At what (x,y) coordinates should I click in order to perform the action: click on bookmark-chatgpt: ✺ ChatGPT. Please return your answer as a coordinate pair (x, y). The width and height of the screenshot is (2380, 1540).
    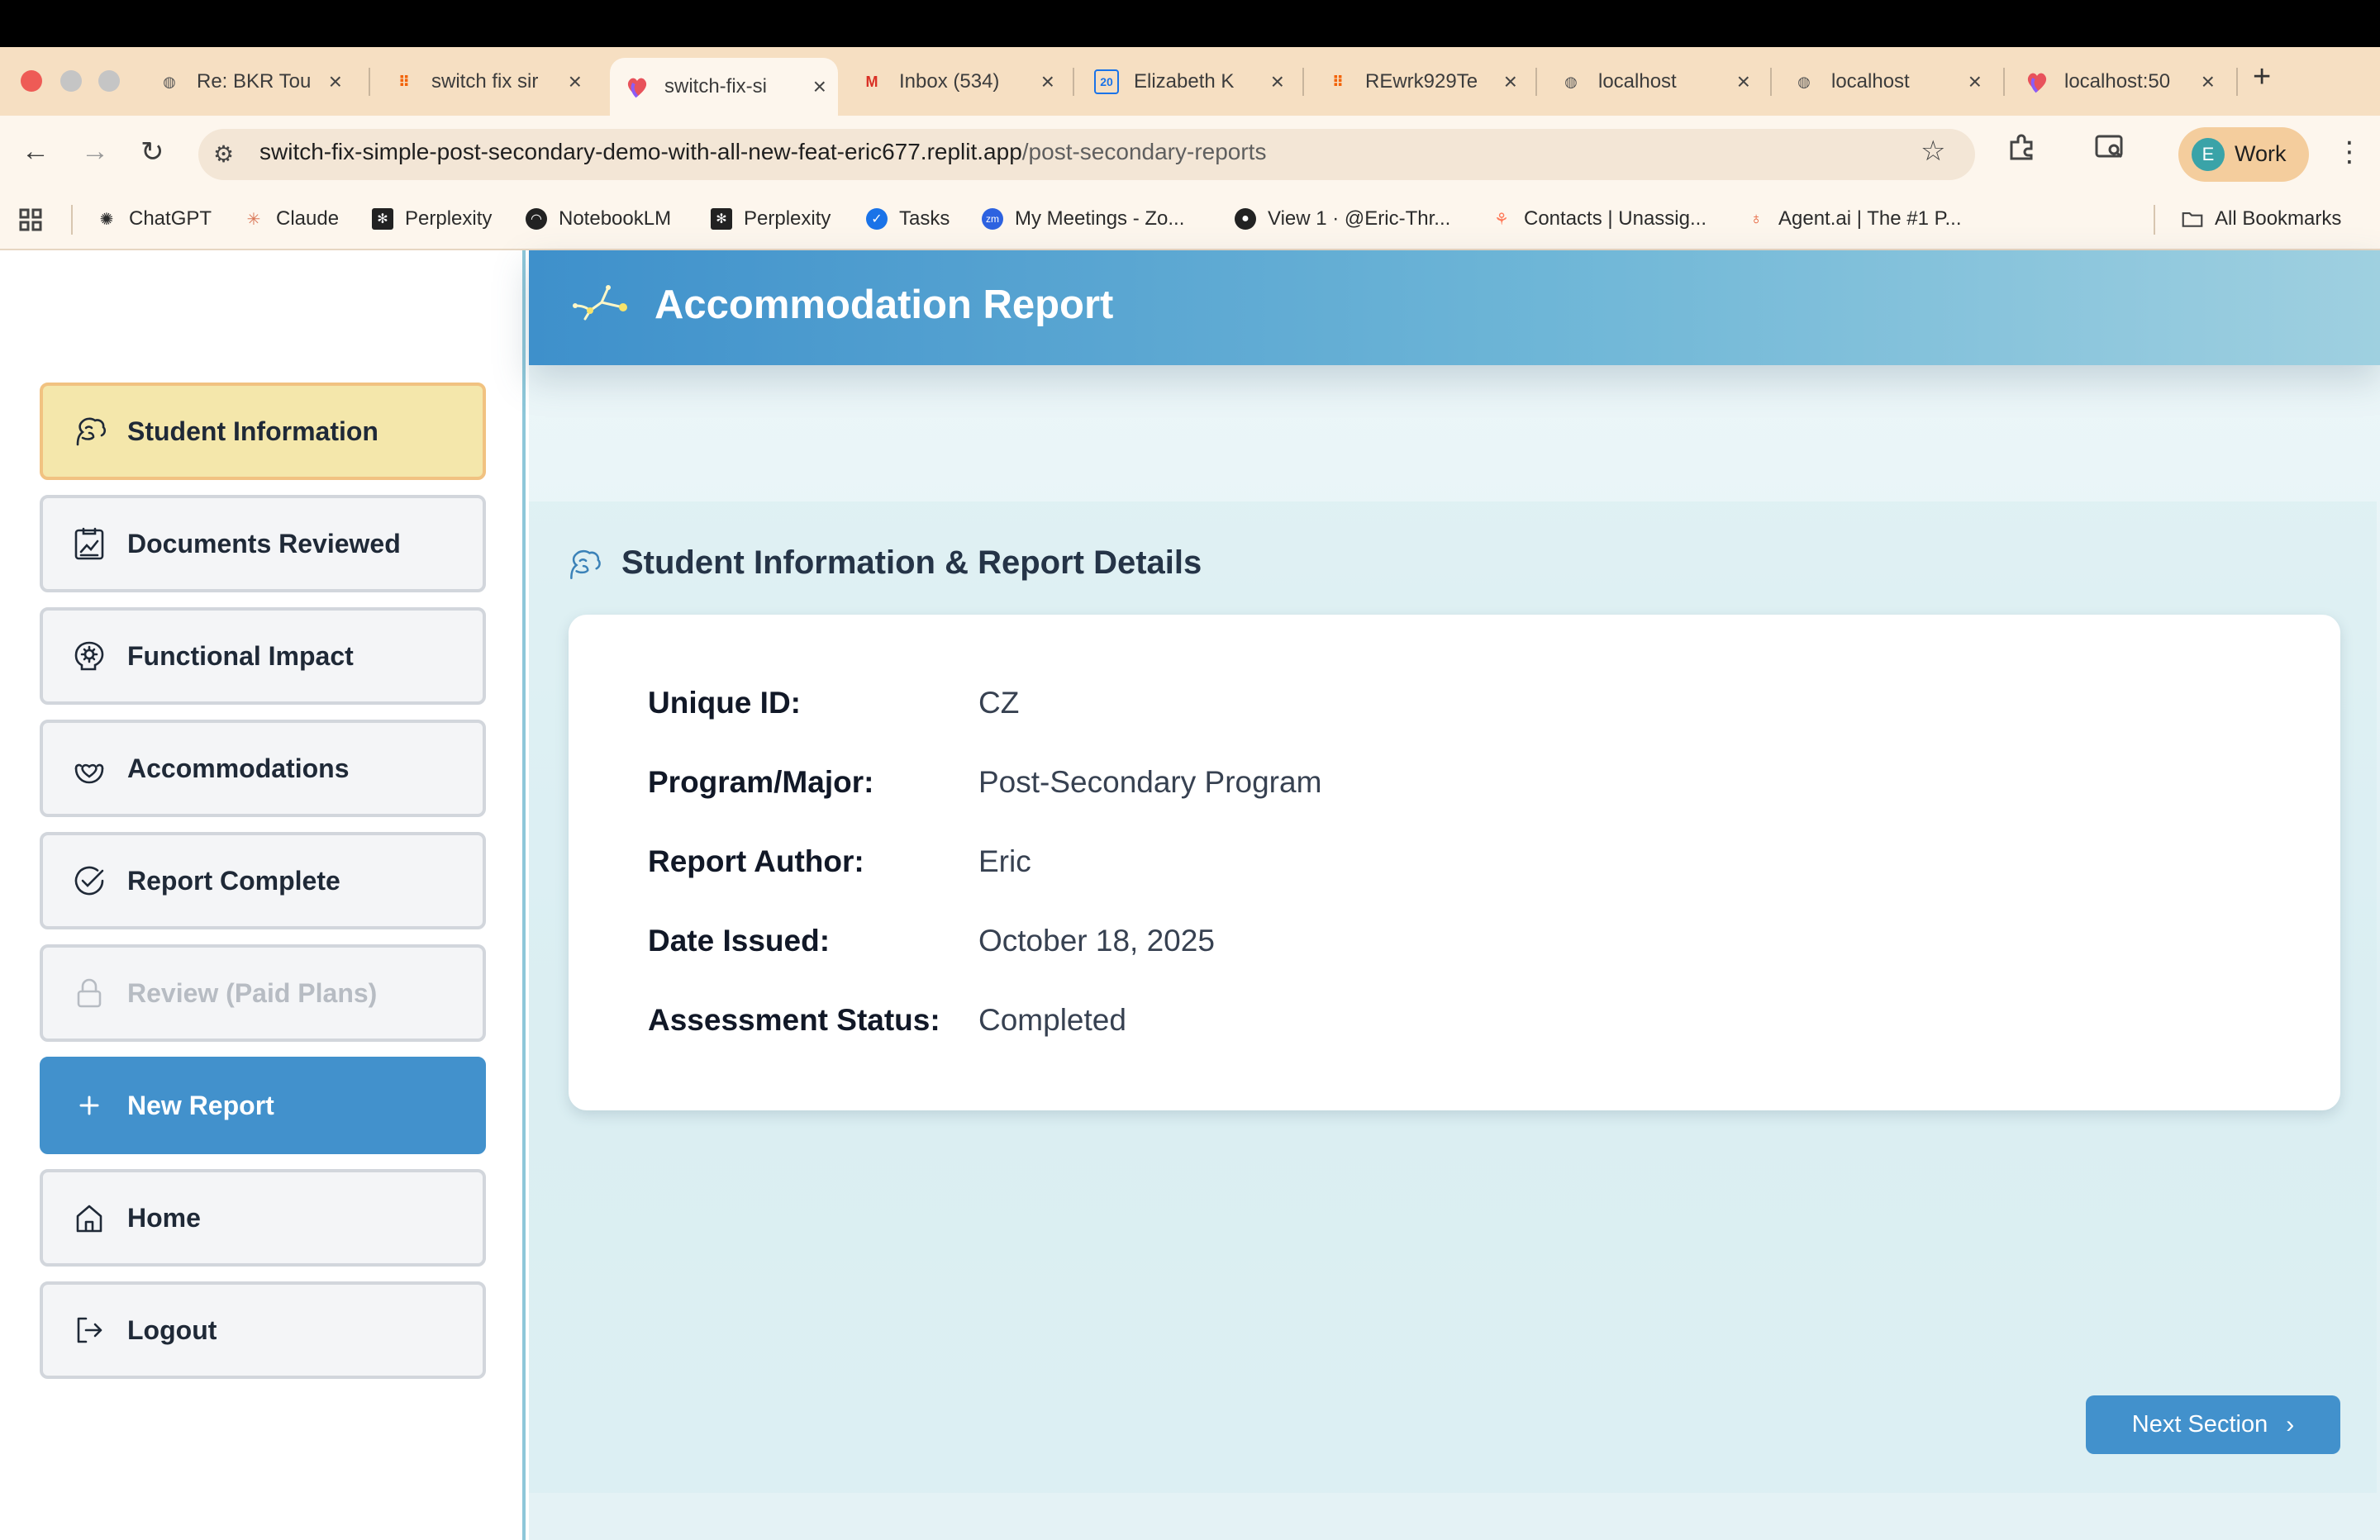
    Looking at the image, I should click on (154, 219).